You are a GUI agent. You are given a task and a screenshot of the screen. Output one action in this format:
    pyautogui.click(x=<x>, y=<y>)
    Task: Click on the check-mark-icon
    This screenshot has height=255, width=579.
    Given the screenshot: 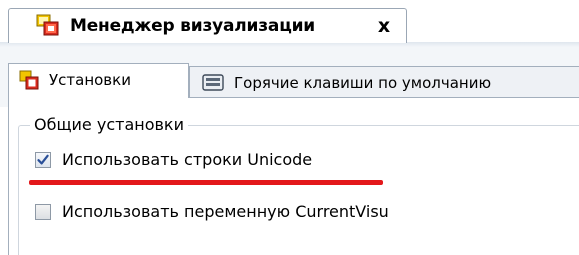 What is the action you would take?
    pyautogui.click(x=43, y=159)
    